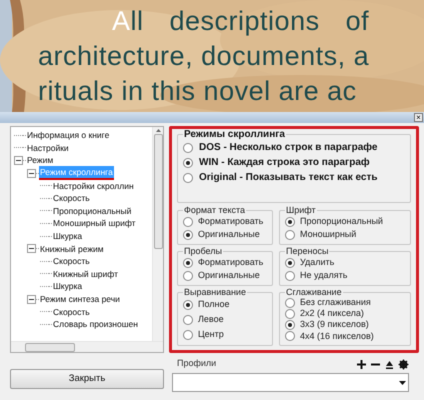  I want to click on option-label: Моноширный, so click(328, 234).